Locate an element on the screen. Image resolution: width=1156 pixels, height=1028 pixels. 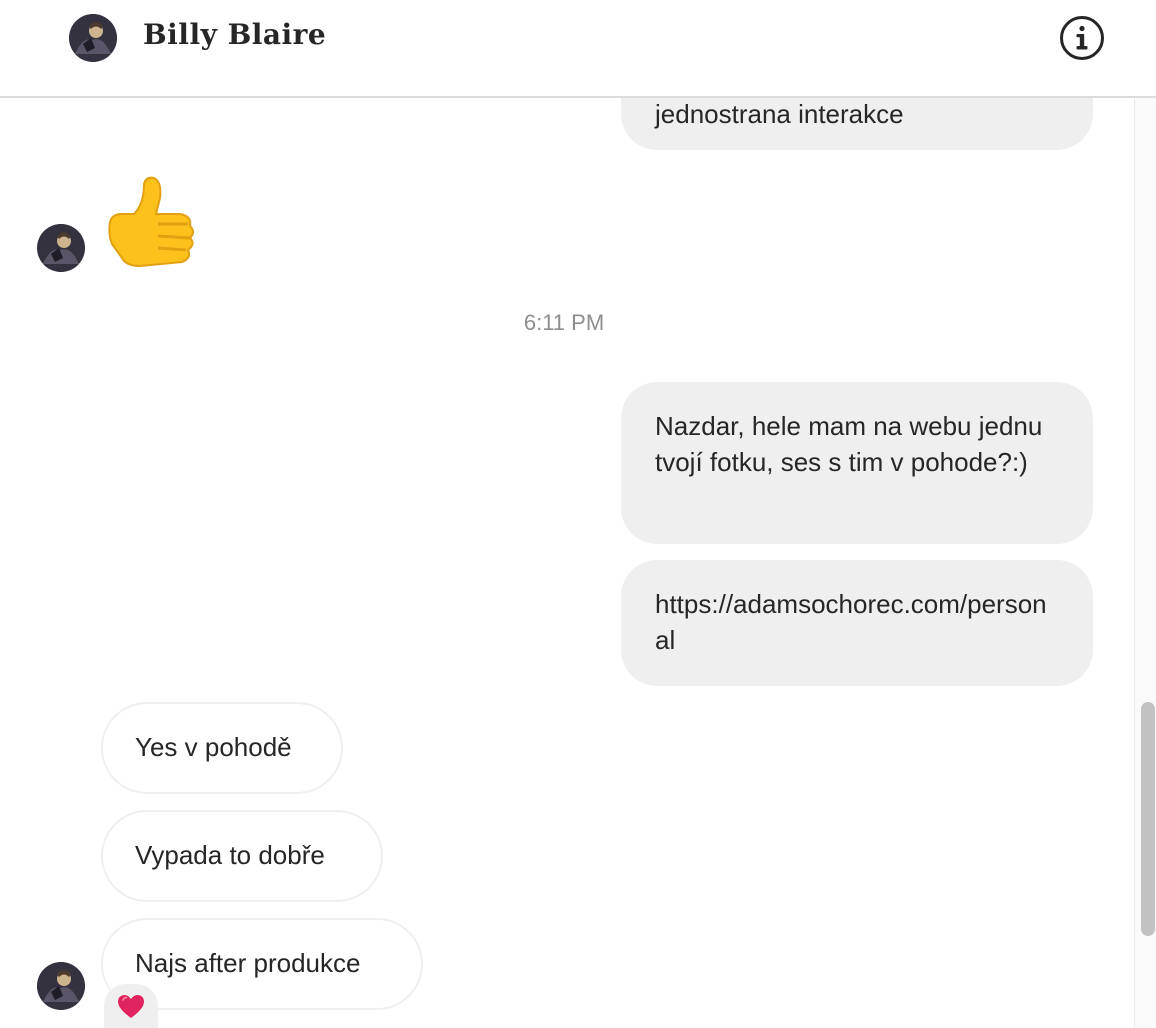
thumbs-up-message is located at coordinates (150, 224).